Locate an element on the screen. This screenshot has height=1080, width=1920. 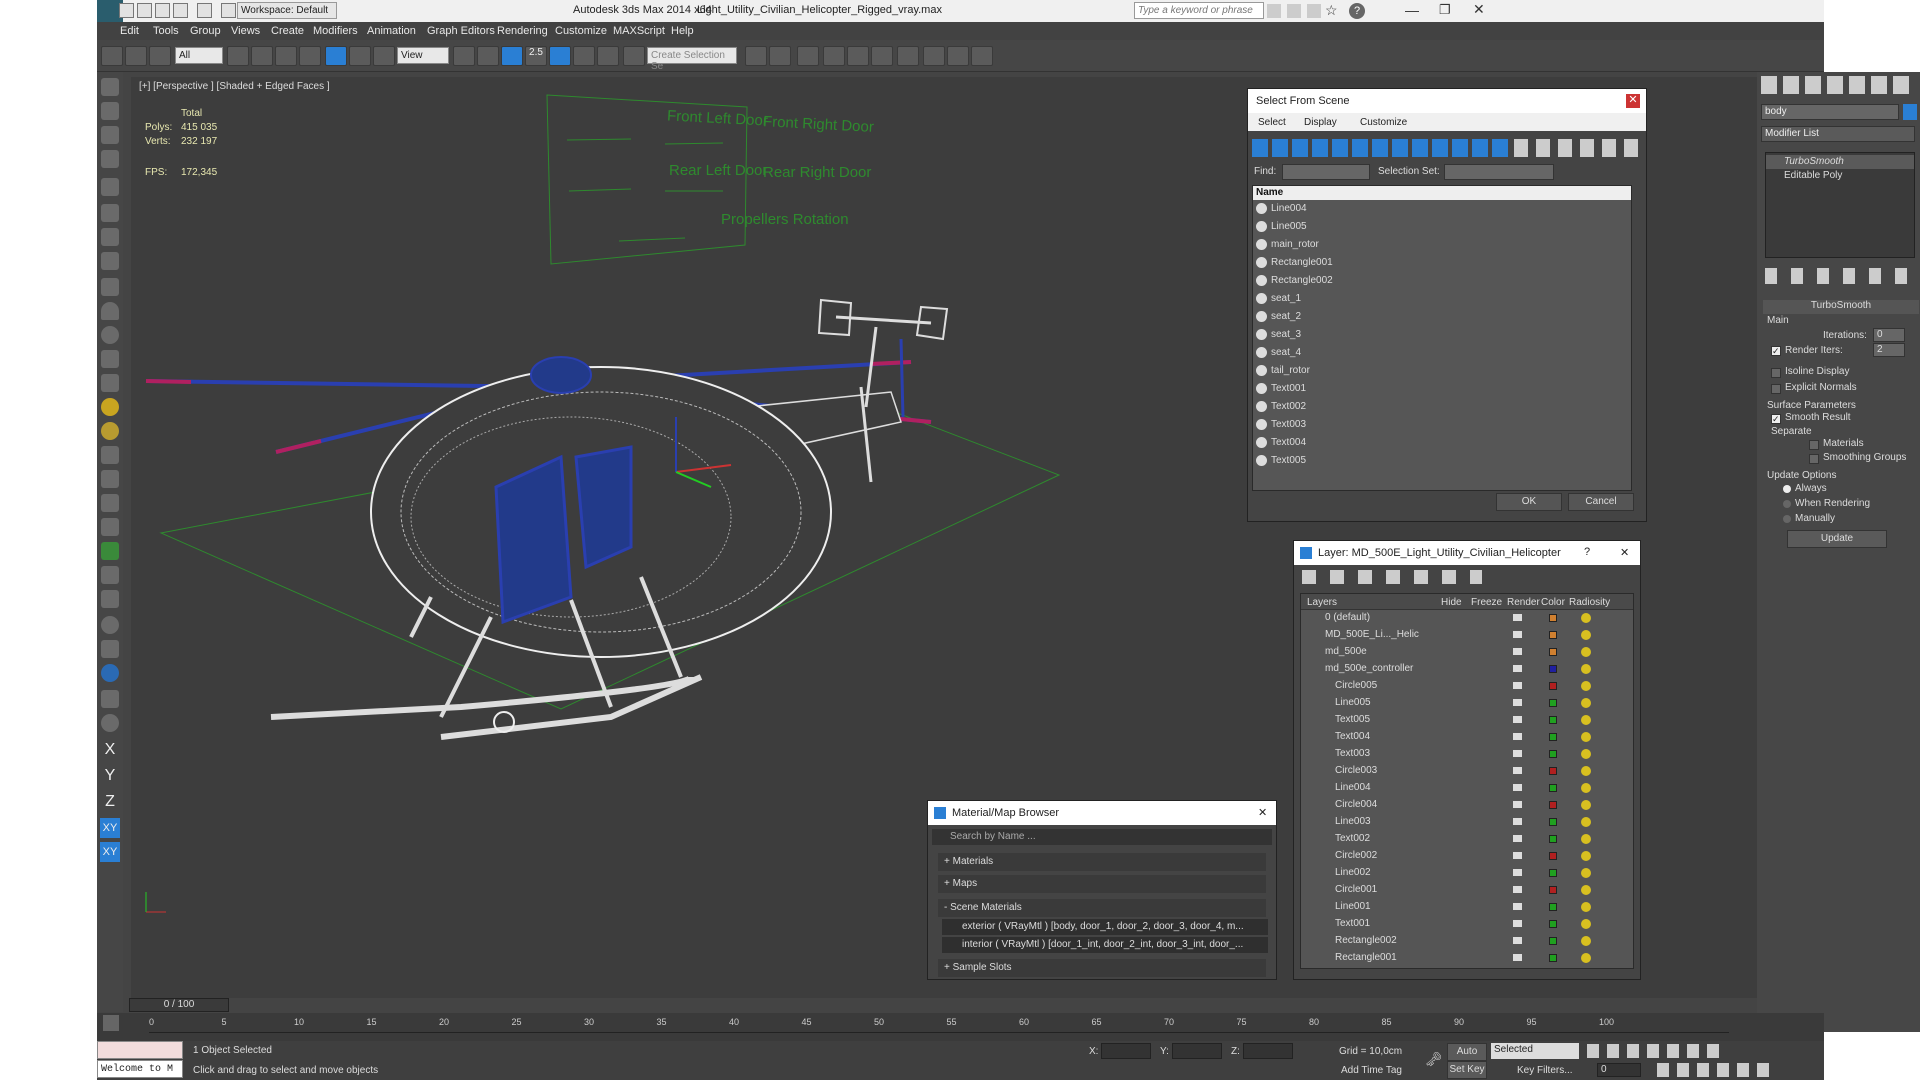
selection-set-dropdown is located at coordinates (1499, 172).